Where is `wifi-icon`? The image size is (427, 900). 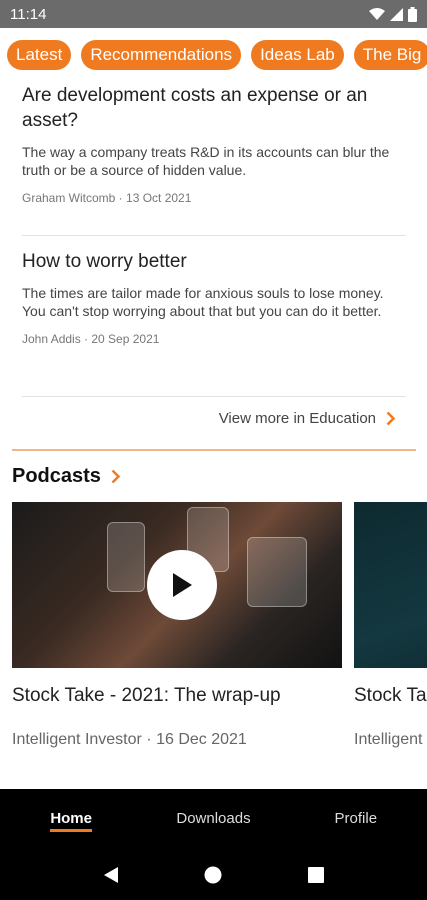
wifi-icon is located at coordinates (377, 13).